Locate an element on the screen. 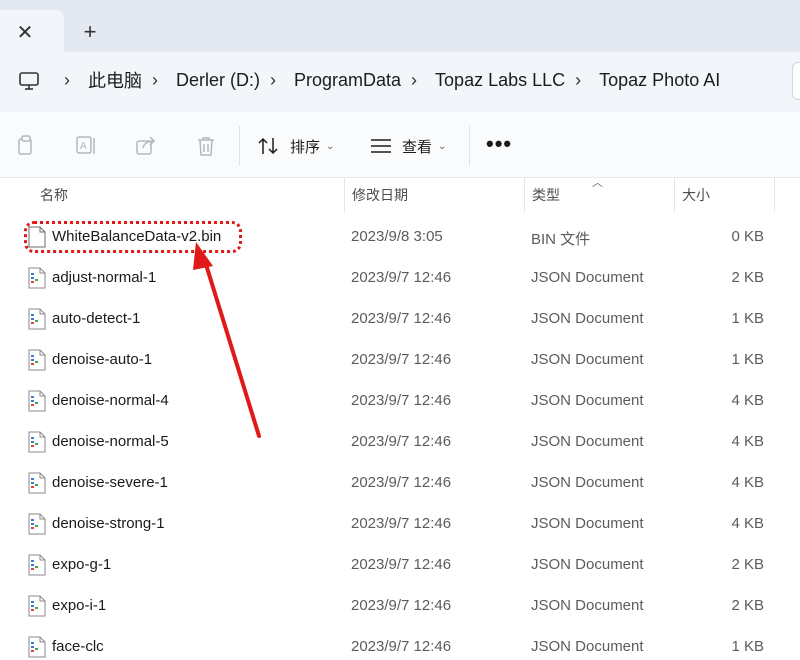 Image resolution: width=800 pixels, height=660 pixels. sort-ascending-icon: ︿ is located at coordinates (597, 183).